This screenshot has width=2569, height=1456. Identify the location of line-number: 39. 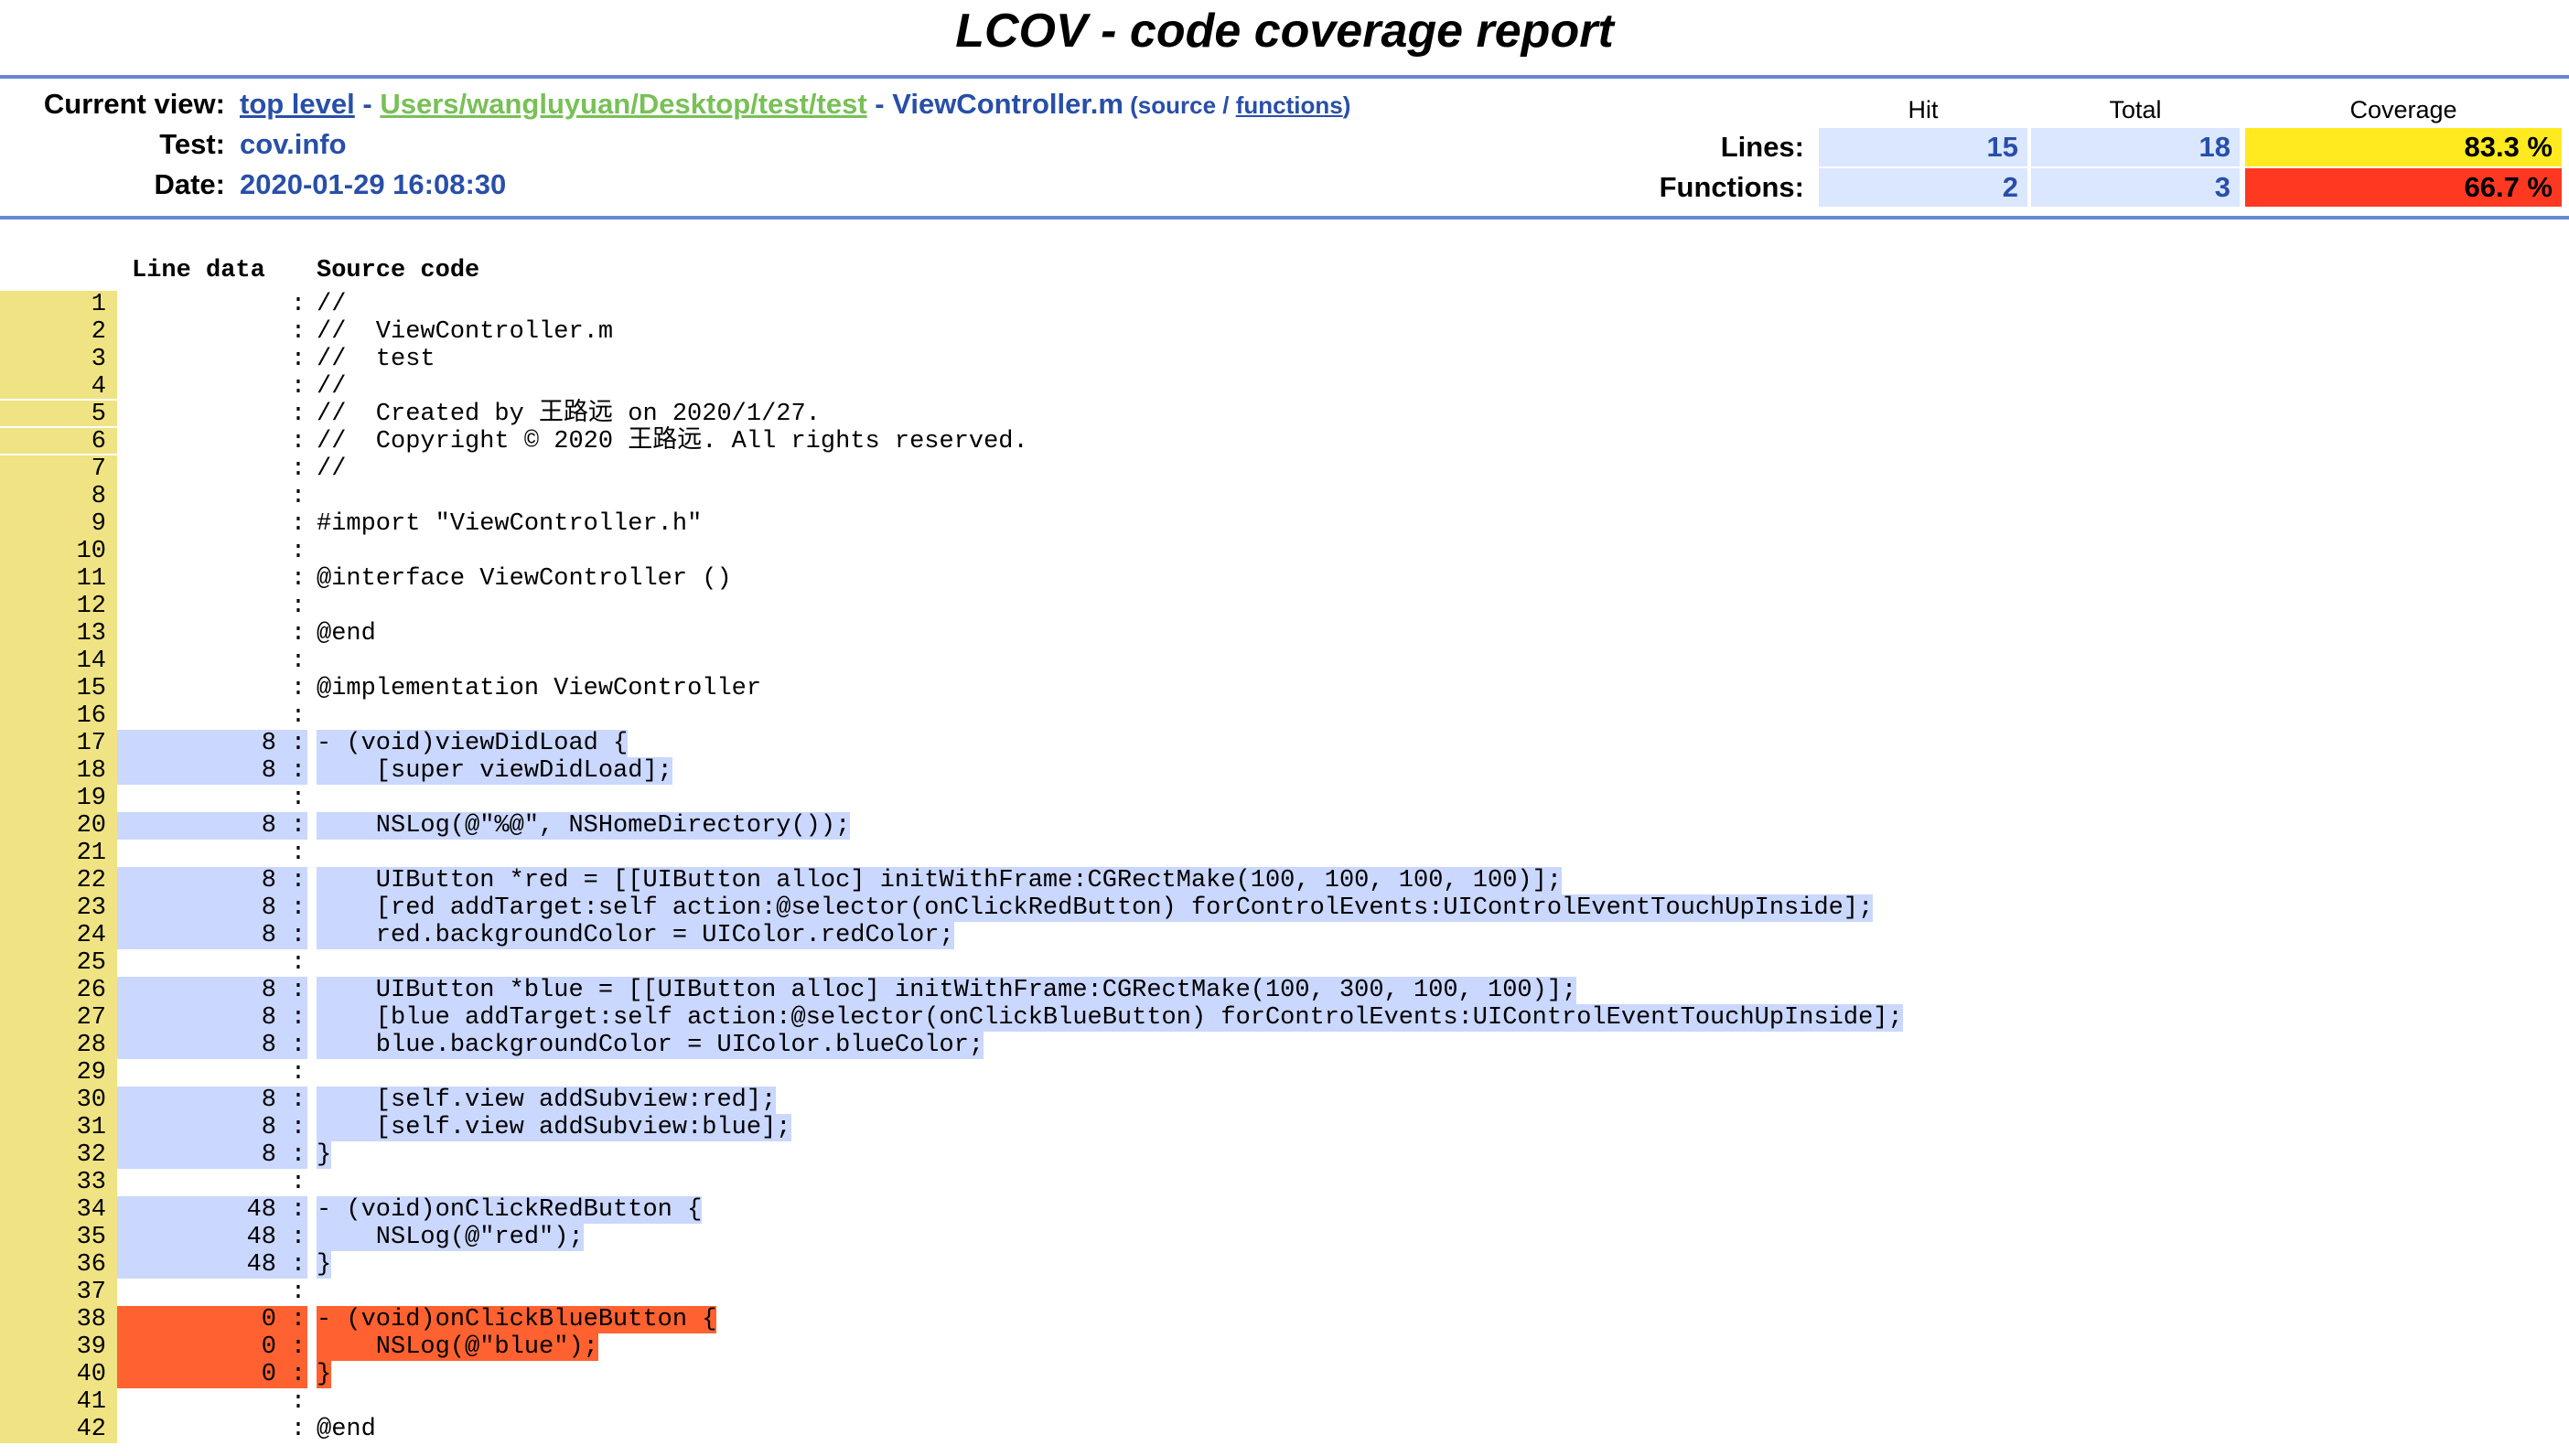
(59, 1347).